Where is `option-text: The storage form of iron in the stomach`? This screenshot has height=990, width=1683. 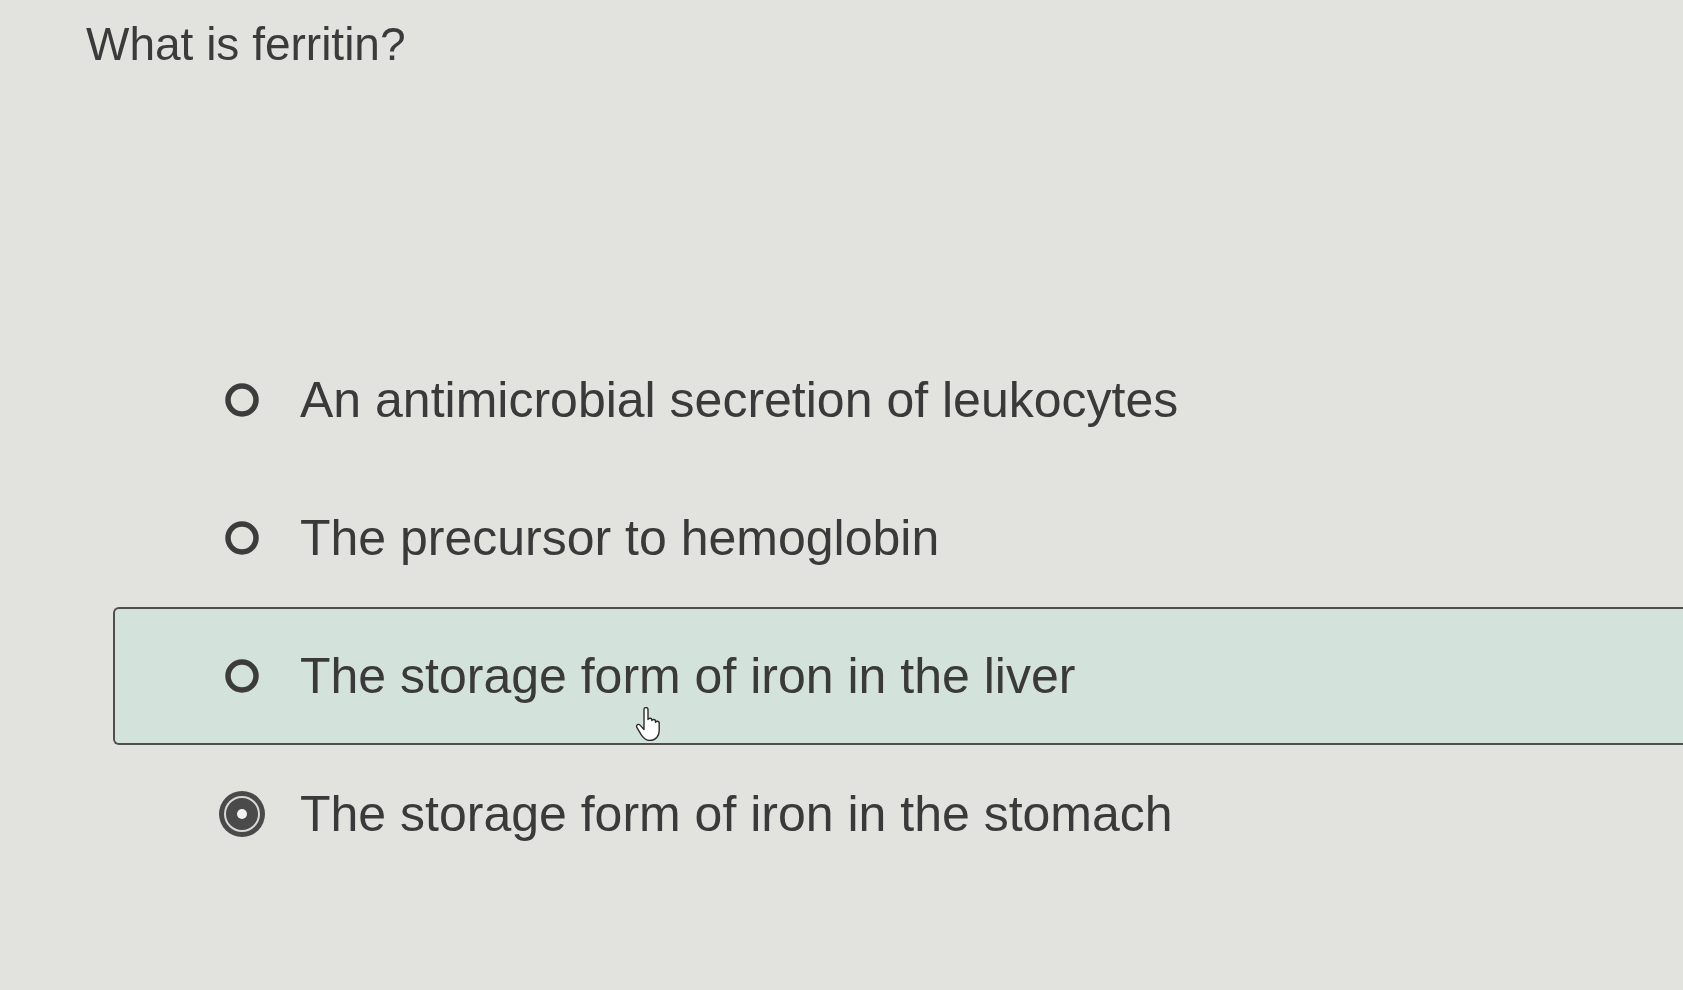
option-text: The storage form of iron in the stomach is located at coordinates (736, 814).